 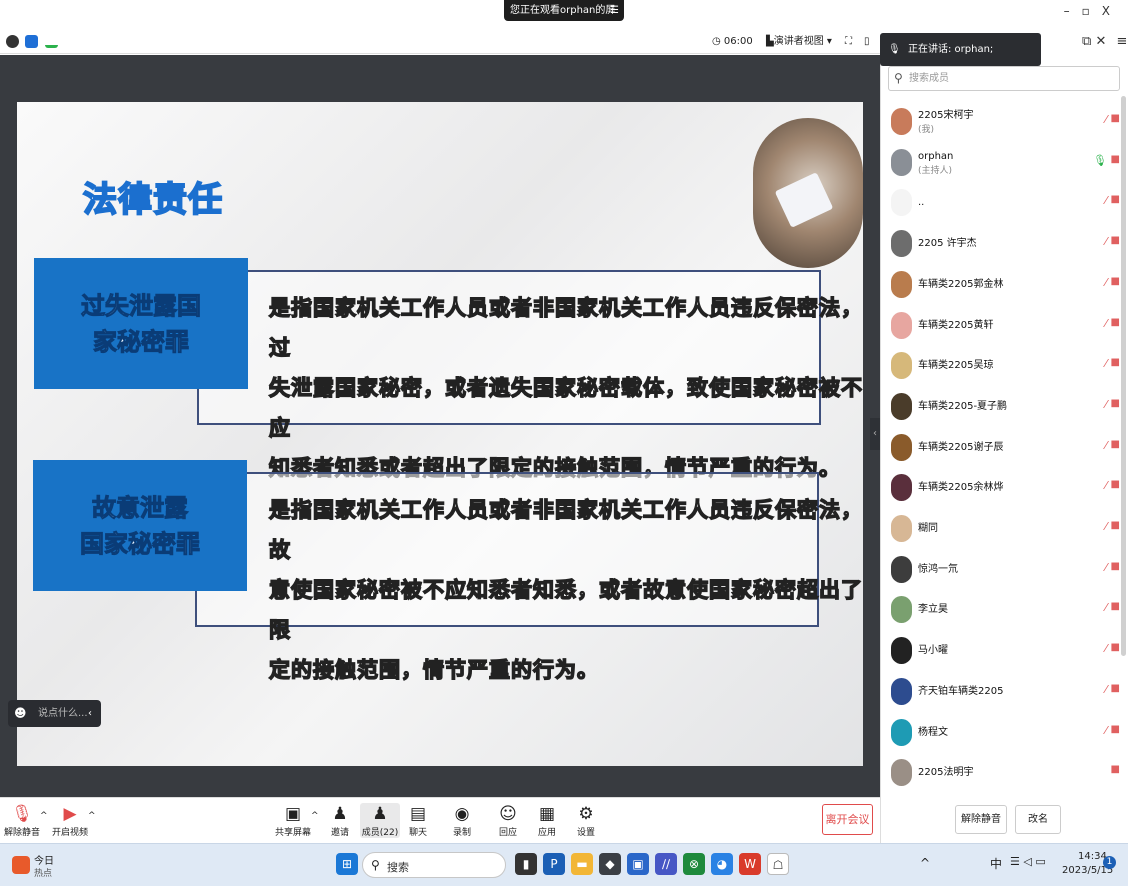 What do you see at coordinates (21, 865) in the screenshot?
I see `calendar-icon` at bounding box center [21, 865].